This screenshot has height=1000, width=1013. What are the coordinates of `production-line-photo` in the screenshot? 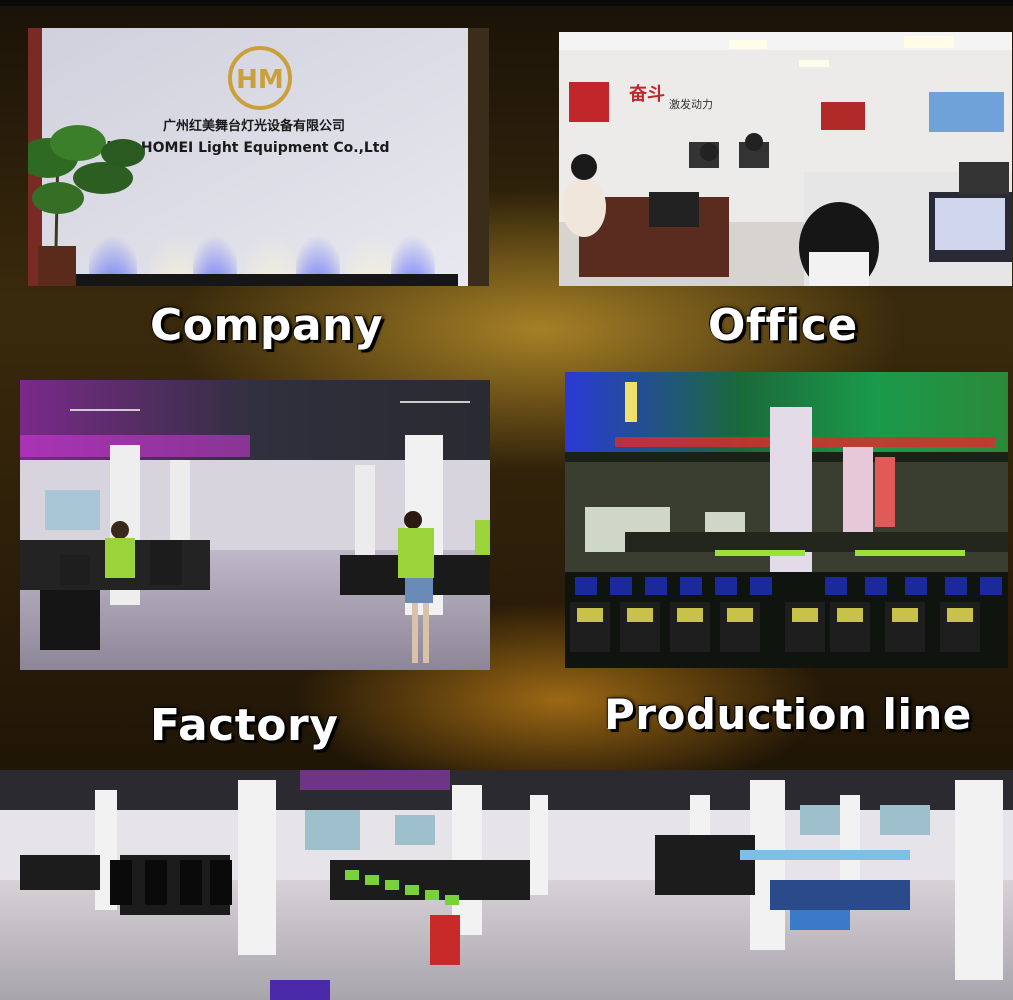 It's located at (786, 520).